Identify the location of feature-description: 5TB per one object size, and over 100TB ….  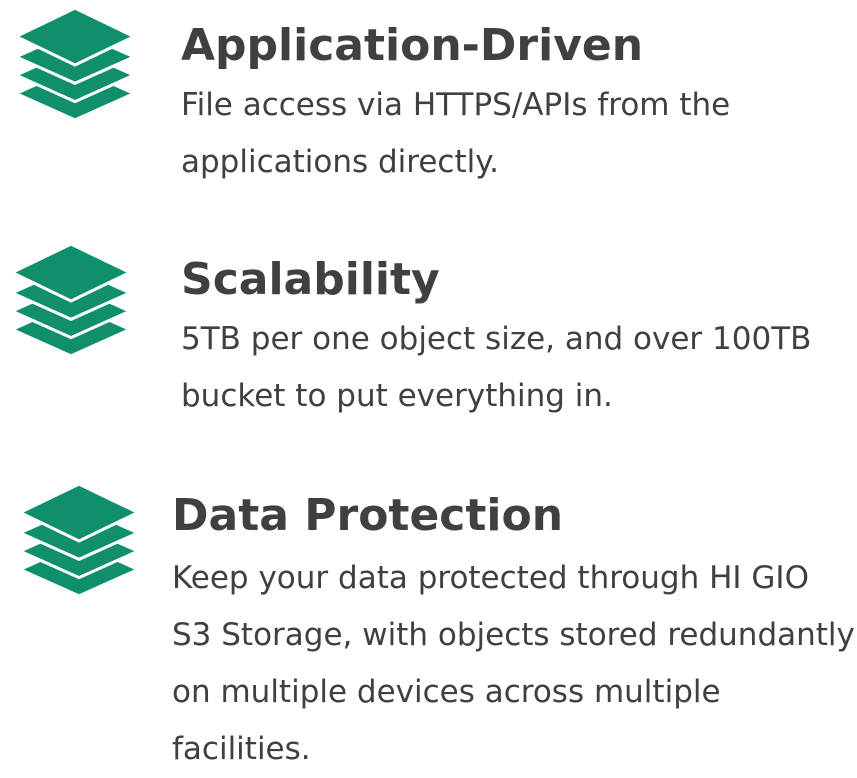
(496, 367).